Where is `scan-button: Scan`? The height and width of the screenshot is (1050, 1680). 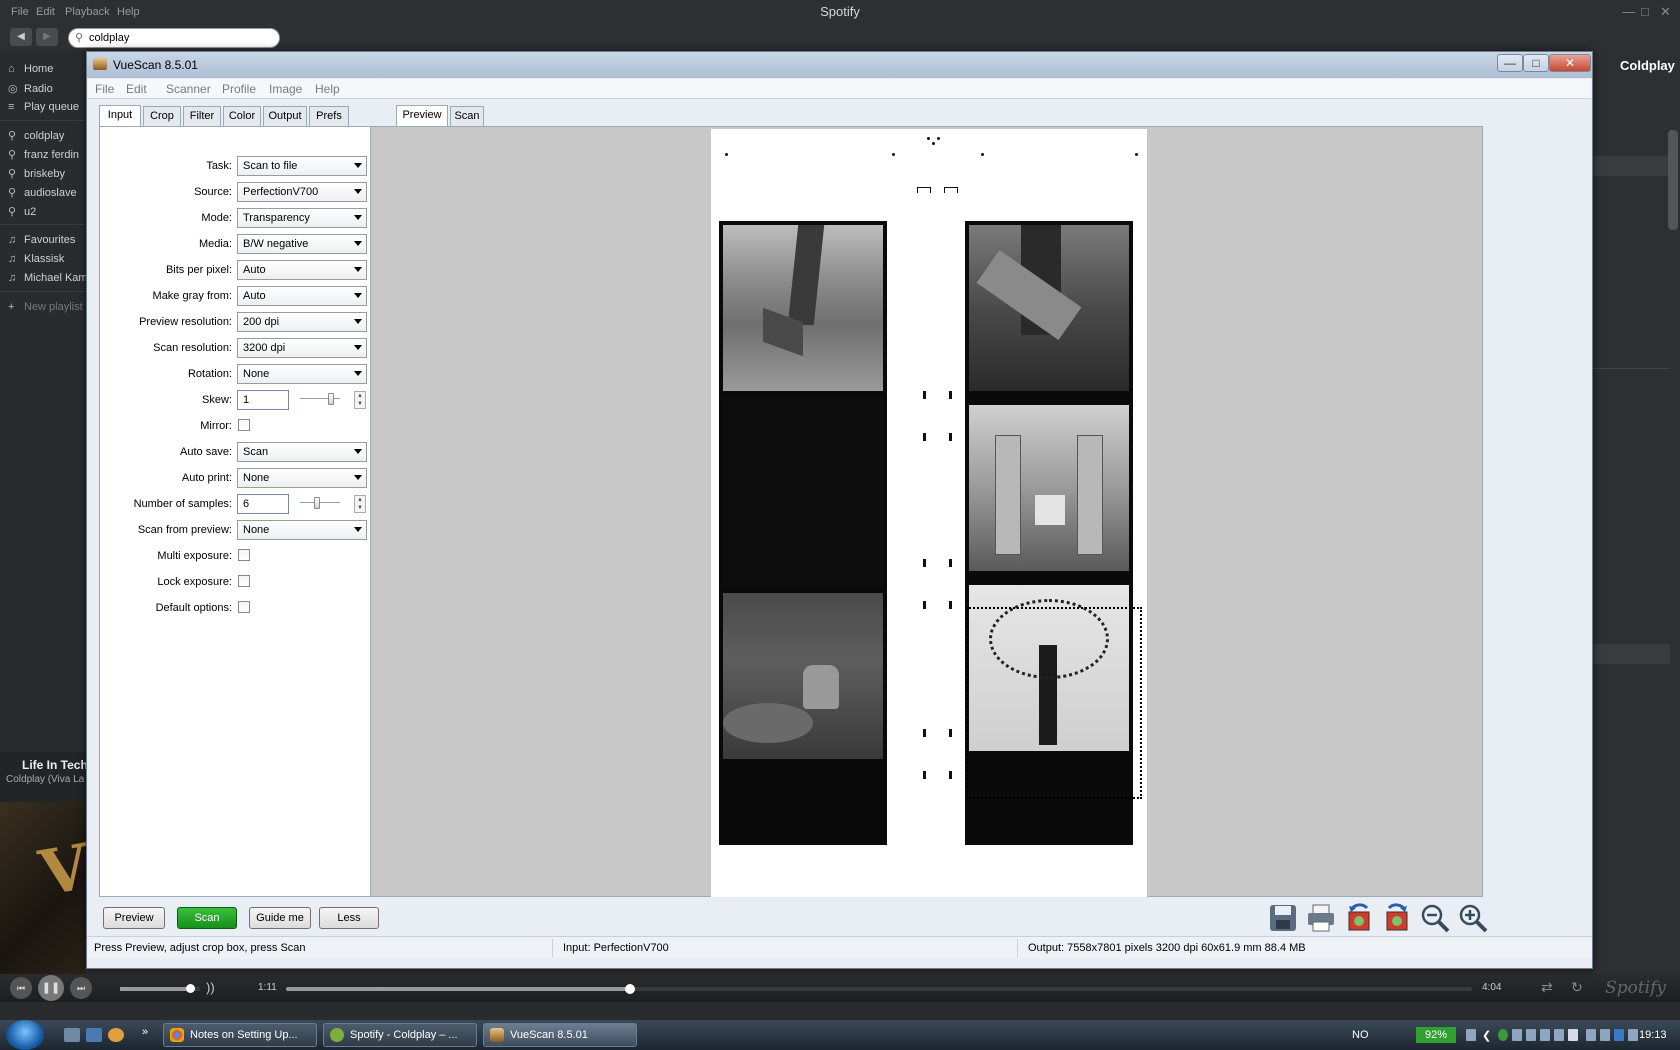
scan-button: Scan is located at coordinates (207, 918).